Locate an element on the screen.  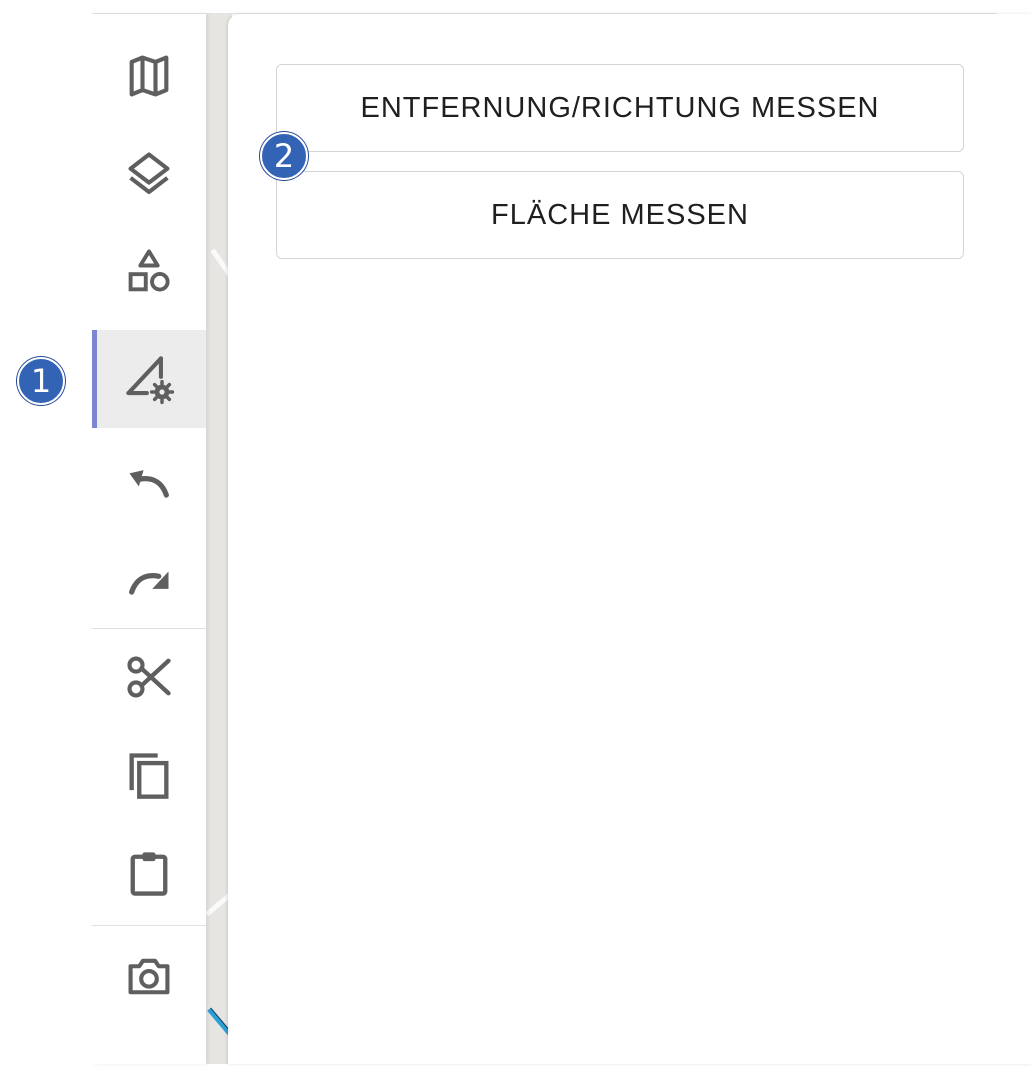
measure-distance-direction-button: ENTFERNUNG/RICHTUNG MESSEN is located at coordinates (620, 108).